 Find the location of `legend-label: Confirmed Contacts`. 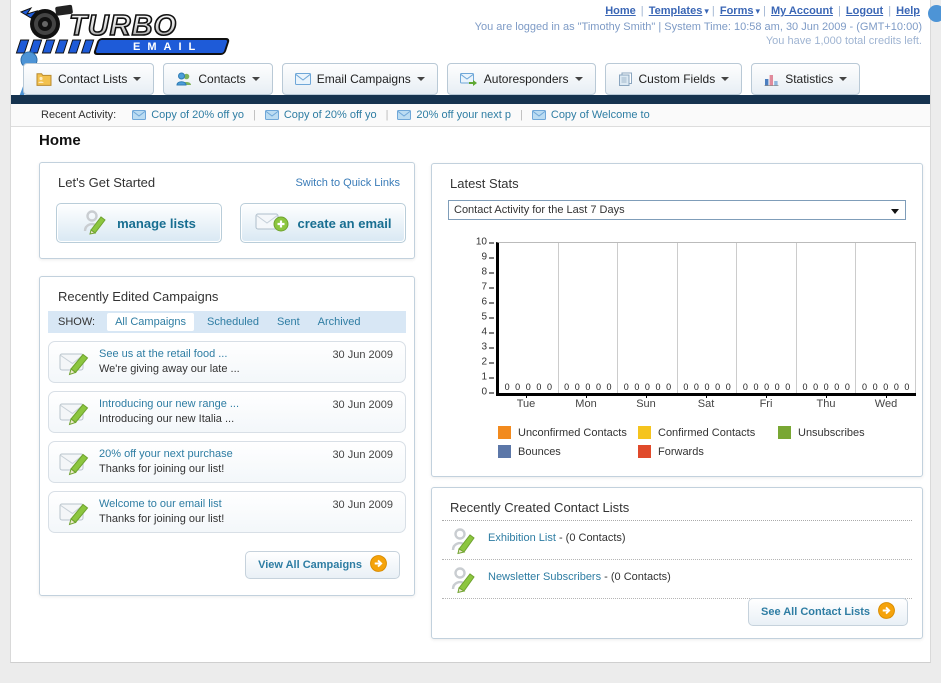

legend-label: Confirmed Contacts is located at coordinates (707, 432).